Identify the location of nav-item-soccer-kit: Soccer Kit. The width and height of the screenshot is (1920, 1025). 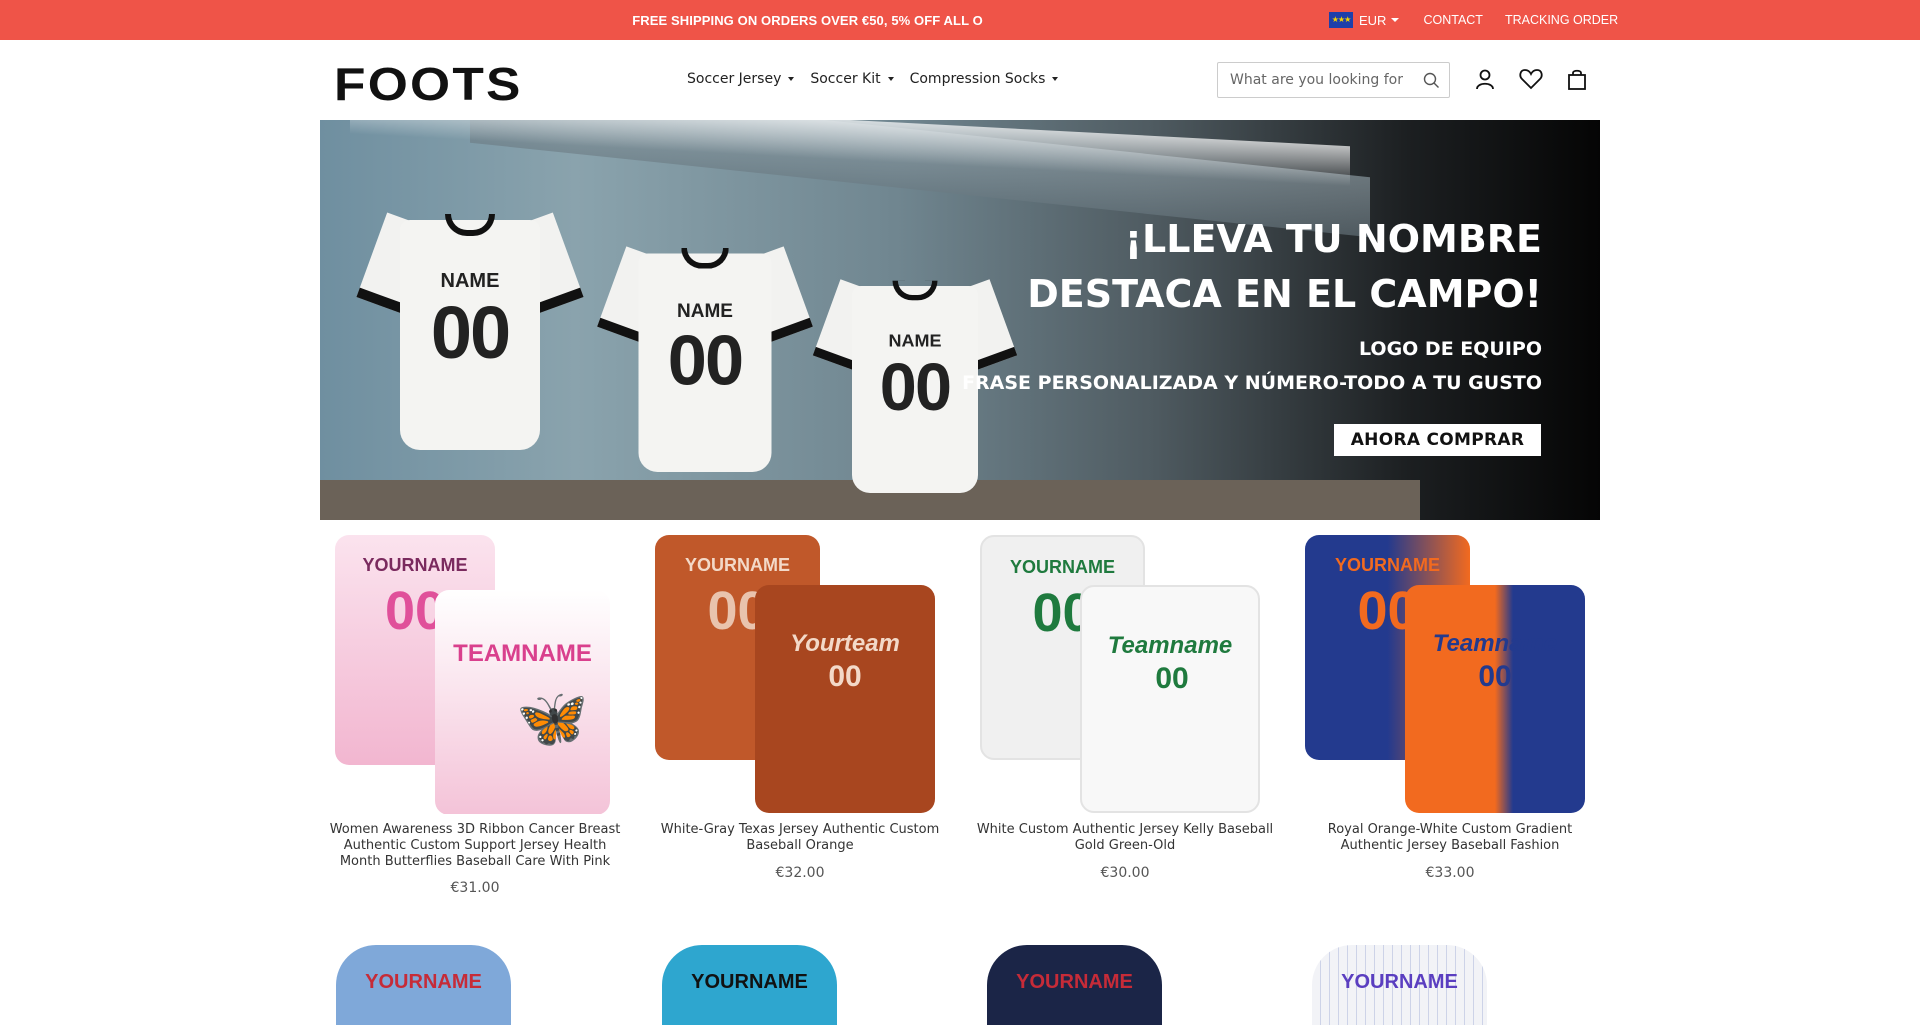
(852, 79).